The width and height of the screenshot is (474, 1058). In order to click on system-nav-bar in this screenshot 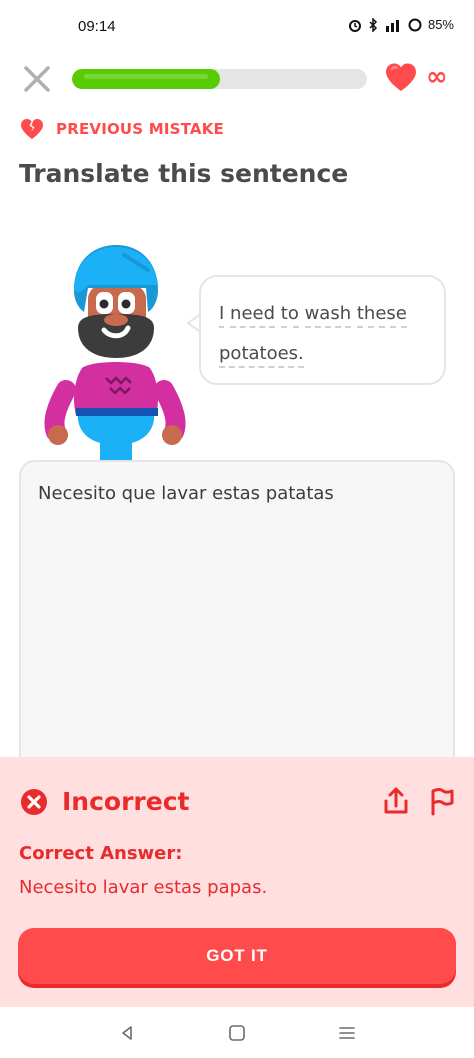, I will do `click(237, 1032)`.